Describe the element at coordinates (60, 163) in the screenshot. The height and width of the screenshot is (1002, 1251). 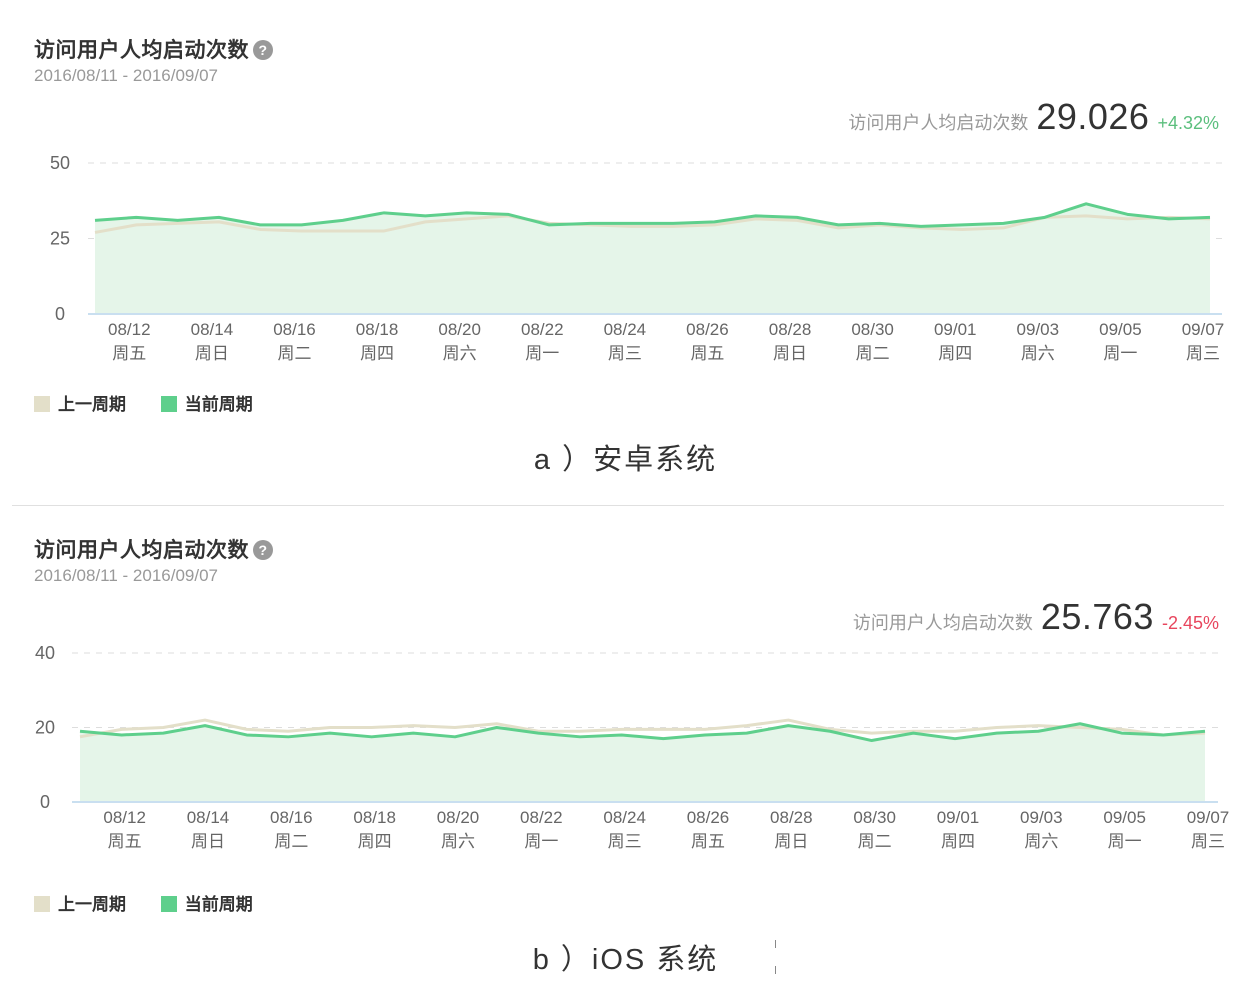
I see `y-tick-label: 50` at that location.